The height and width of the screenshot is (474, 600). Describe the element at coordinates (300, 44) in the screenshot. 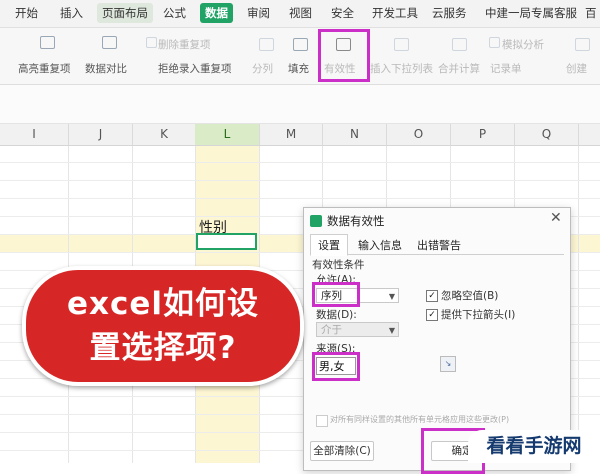

I see `fill-icon` at that location.